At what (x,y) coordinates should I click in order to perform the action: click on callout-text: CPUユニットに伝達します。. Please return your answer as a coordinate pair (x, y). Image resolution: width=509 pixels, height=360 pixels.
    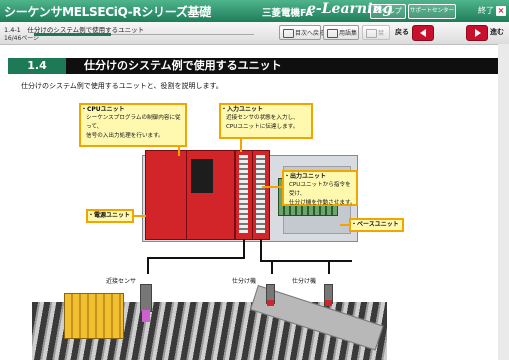
    Looking at the image, I should click on (262, 127).